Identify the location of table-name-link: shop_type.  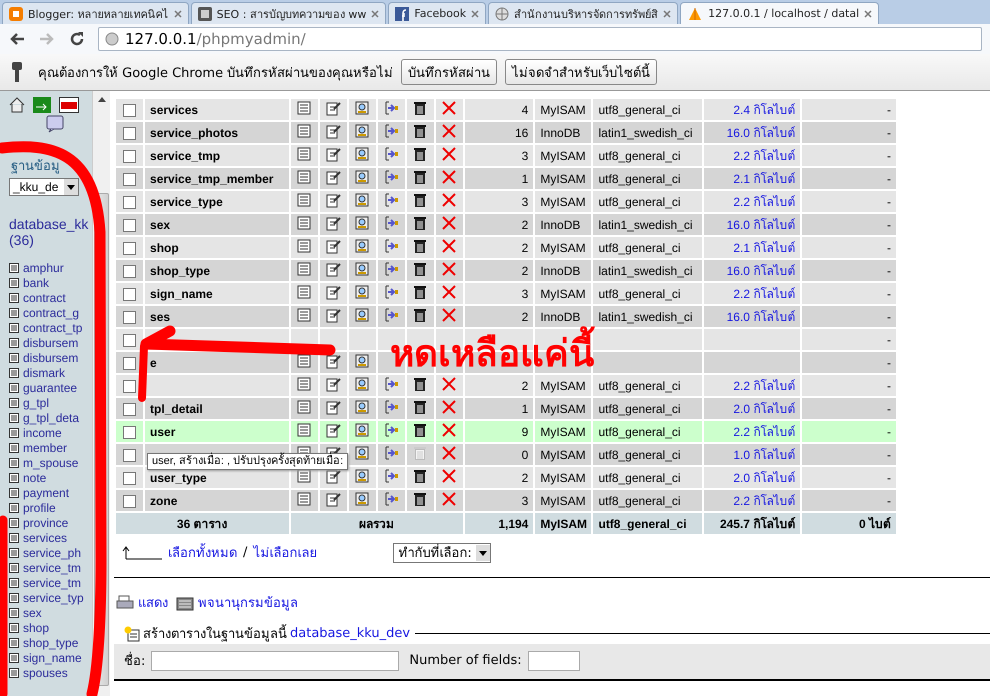
(180, 271).